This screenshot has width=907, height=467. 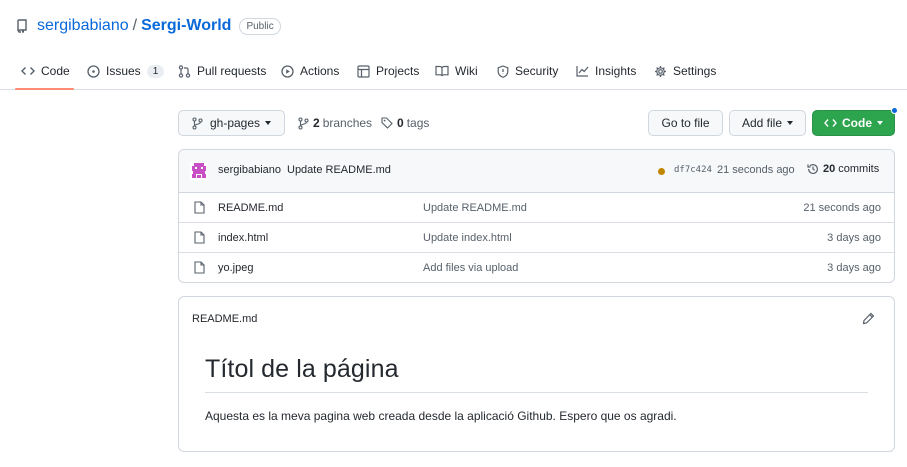 What do you see at coordinates (537, 71) in the screenshot?
I see `tab-label: Security` at bounding box center [537, 71].